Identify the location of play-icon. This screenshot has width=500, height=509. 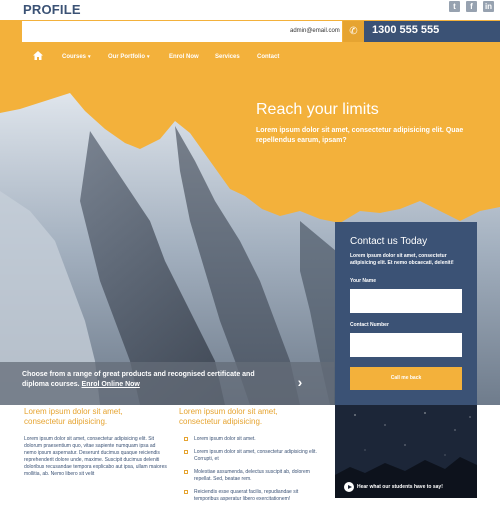
(349, 487).